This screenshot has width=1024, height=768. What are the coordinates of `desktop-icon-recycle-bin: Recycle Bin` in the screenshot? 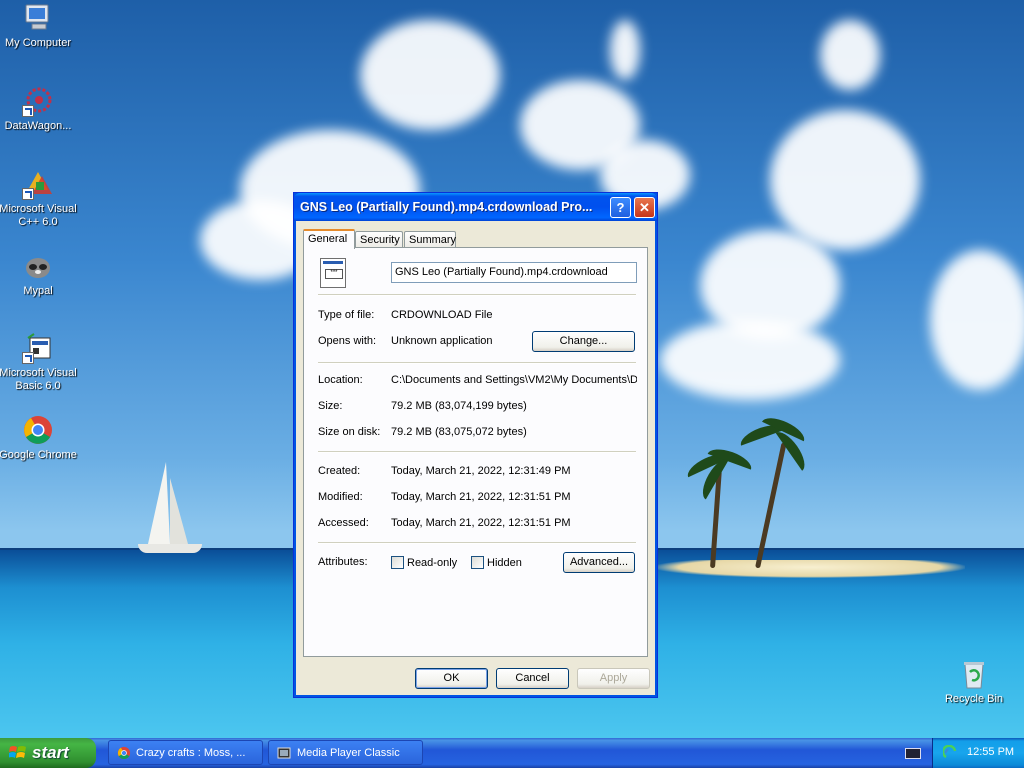 It's located at (974, 682).